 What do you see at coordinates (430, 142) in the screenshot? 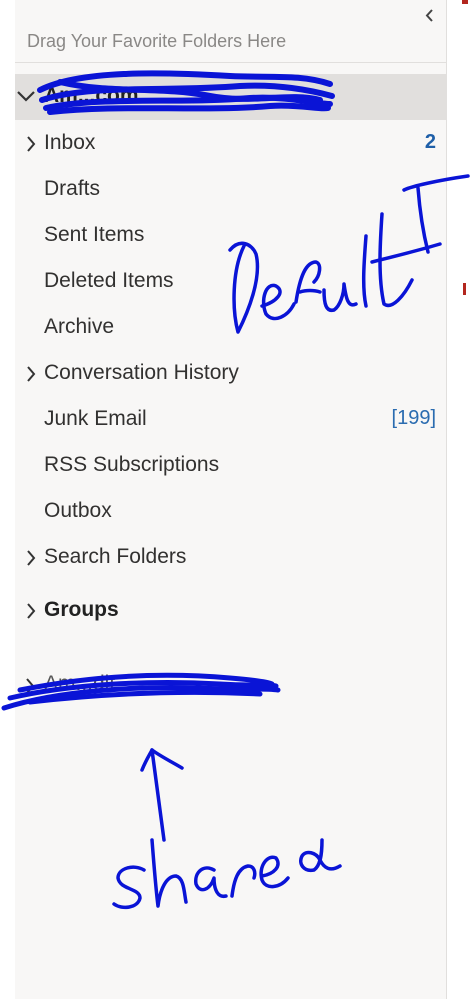
I see `unread-count: 2` at bounding box center [430, 142].